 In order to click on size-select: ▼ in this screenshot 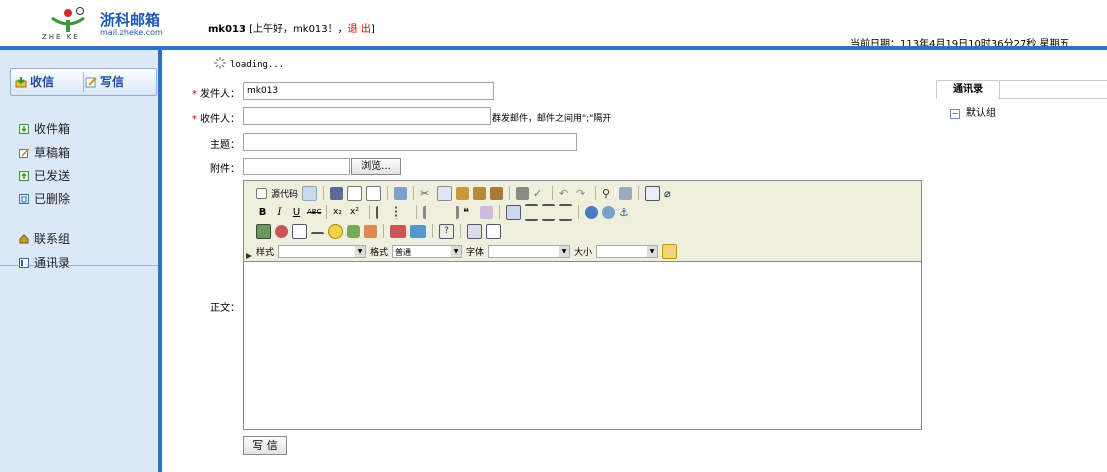, I will do `click(627, 251)`.